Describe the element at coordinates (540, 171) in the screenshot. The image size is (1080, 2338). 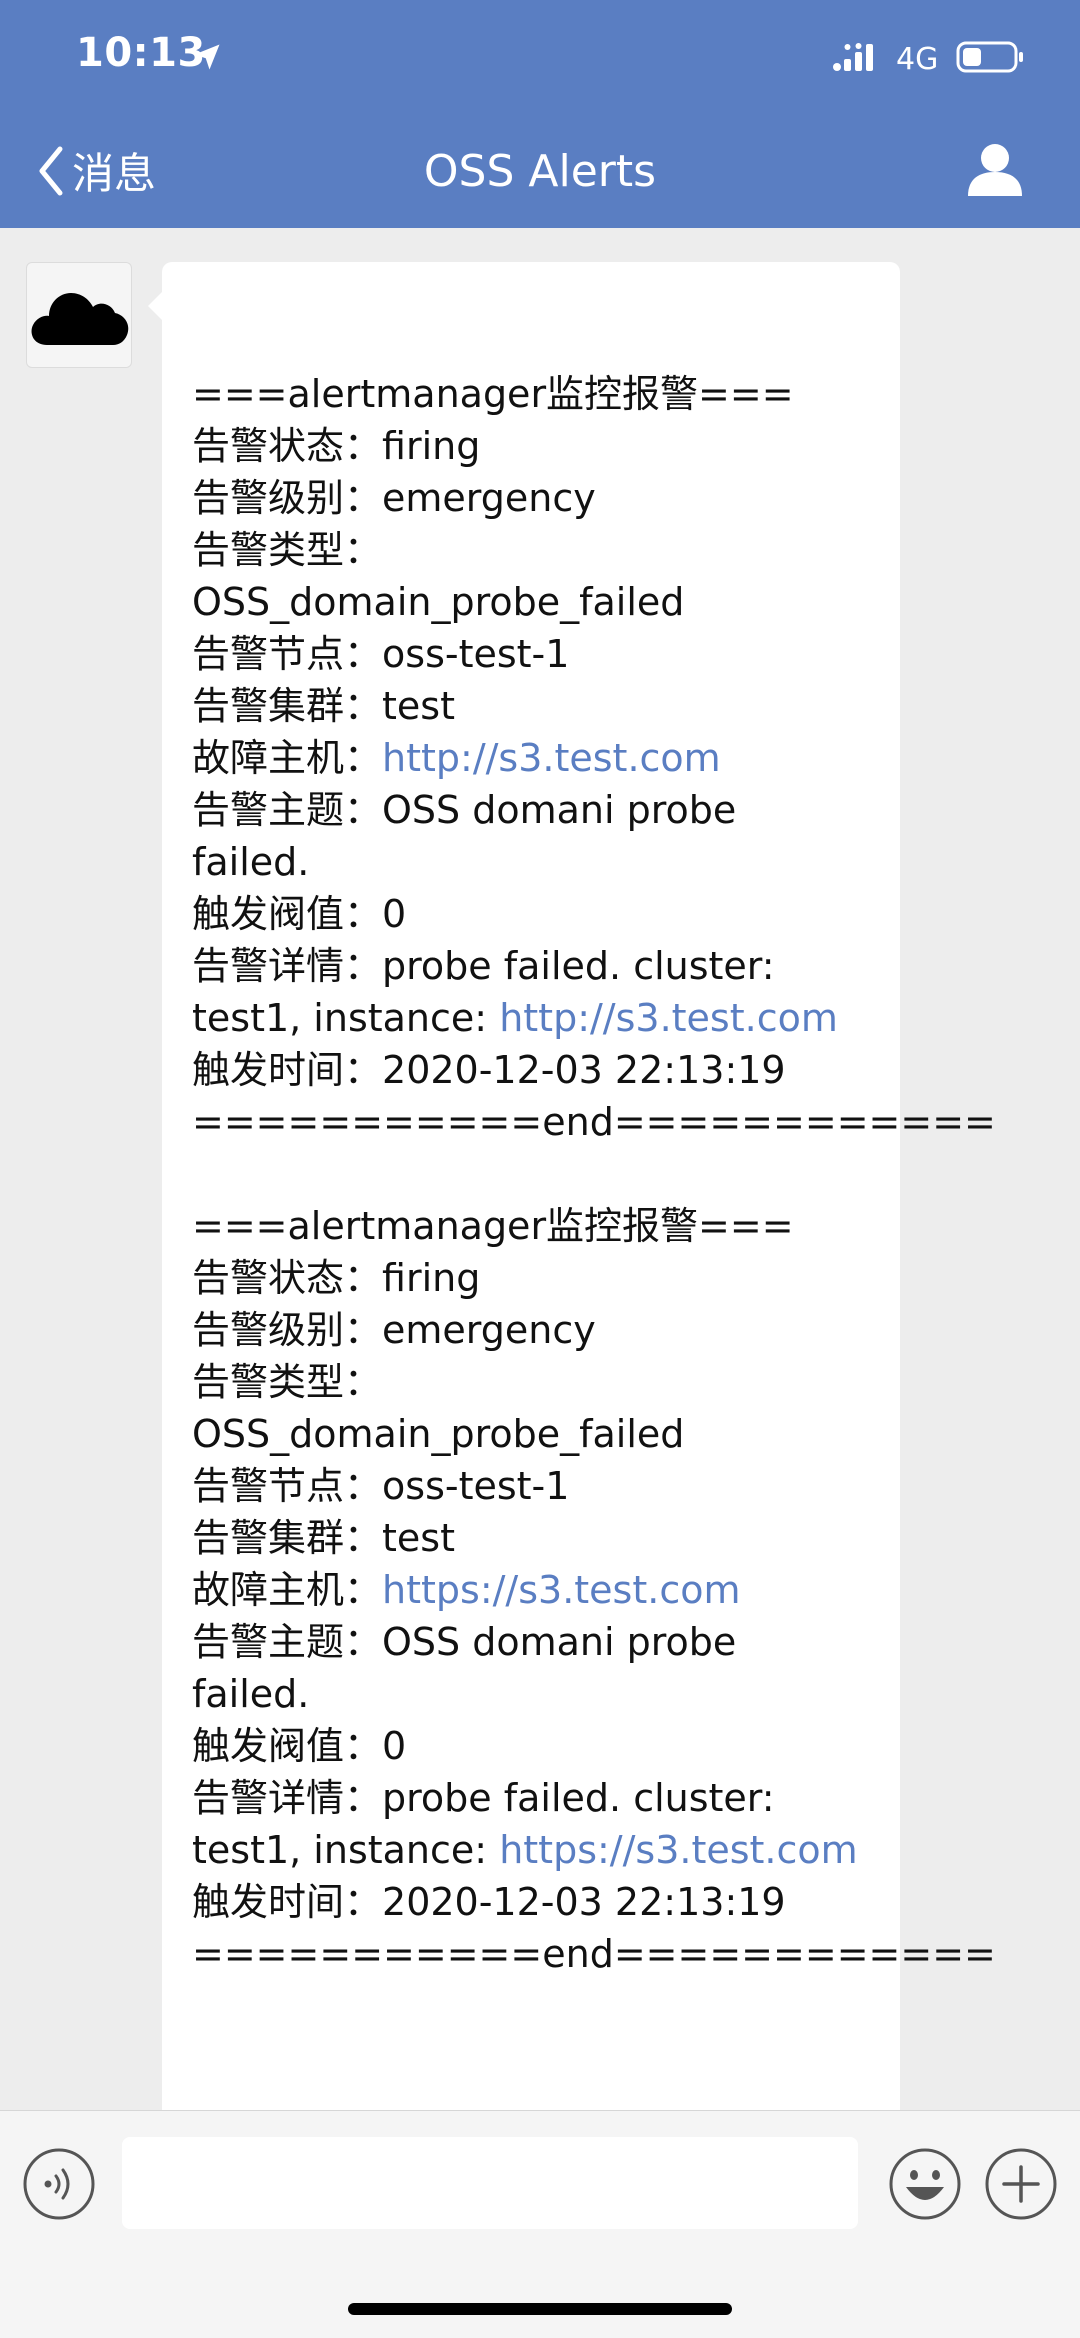
I see `page-title: OSS Alerts` at that location.